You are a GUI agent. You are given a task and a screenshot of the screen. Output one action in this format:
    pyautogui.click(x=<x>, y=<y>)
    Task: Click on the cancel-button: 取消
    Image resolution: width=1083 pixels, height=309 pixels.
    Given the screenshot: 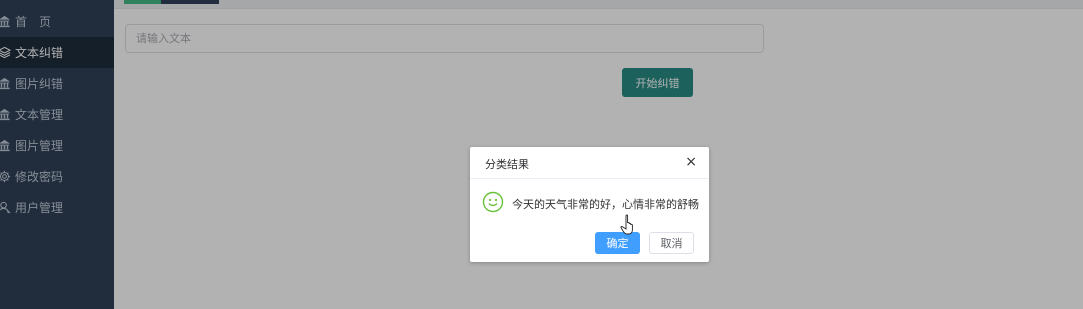 What is the action you would take?
    pyautogui.click(x=671, y=243)
    